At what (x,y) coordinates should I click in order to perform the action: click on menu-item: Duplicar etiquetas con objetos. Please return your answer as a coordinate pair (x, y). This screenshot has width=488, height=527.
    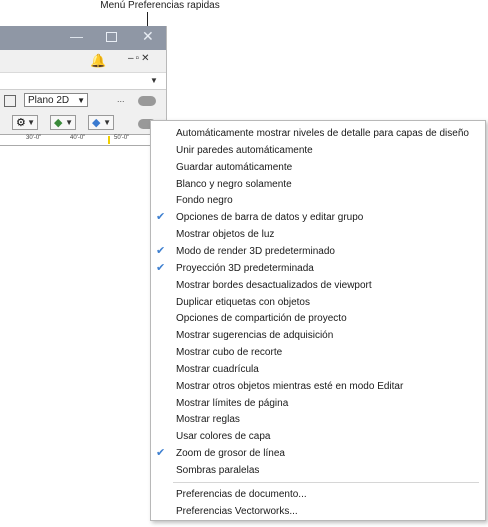
    Looking at the image, I should click on (318, 302).